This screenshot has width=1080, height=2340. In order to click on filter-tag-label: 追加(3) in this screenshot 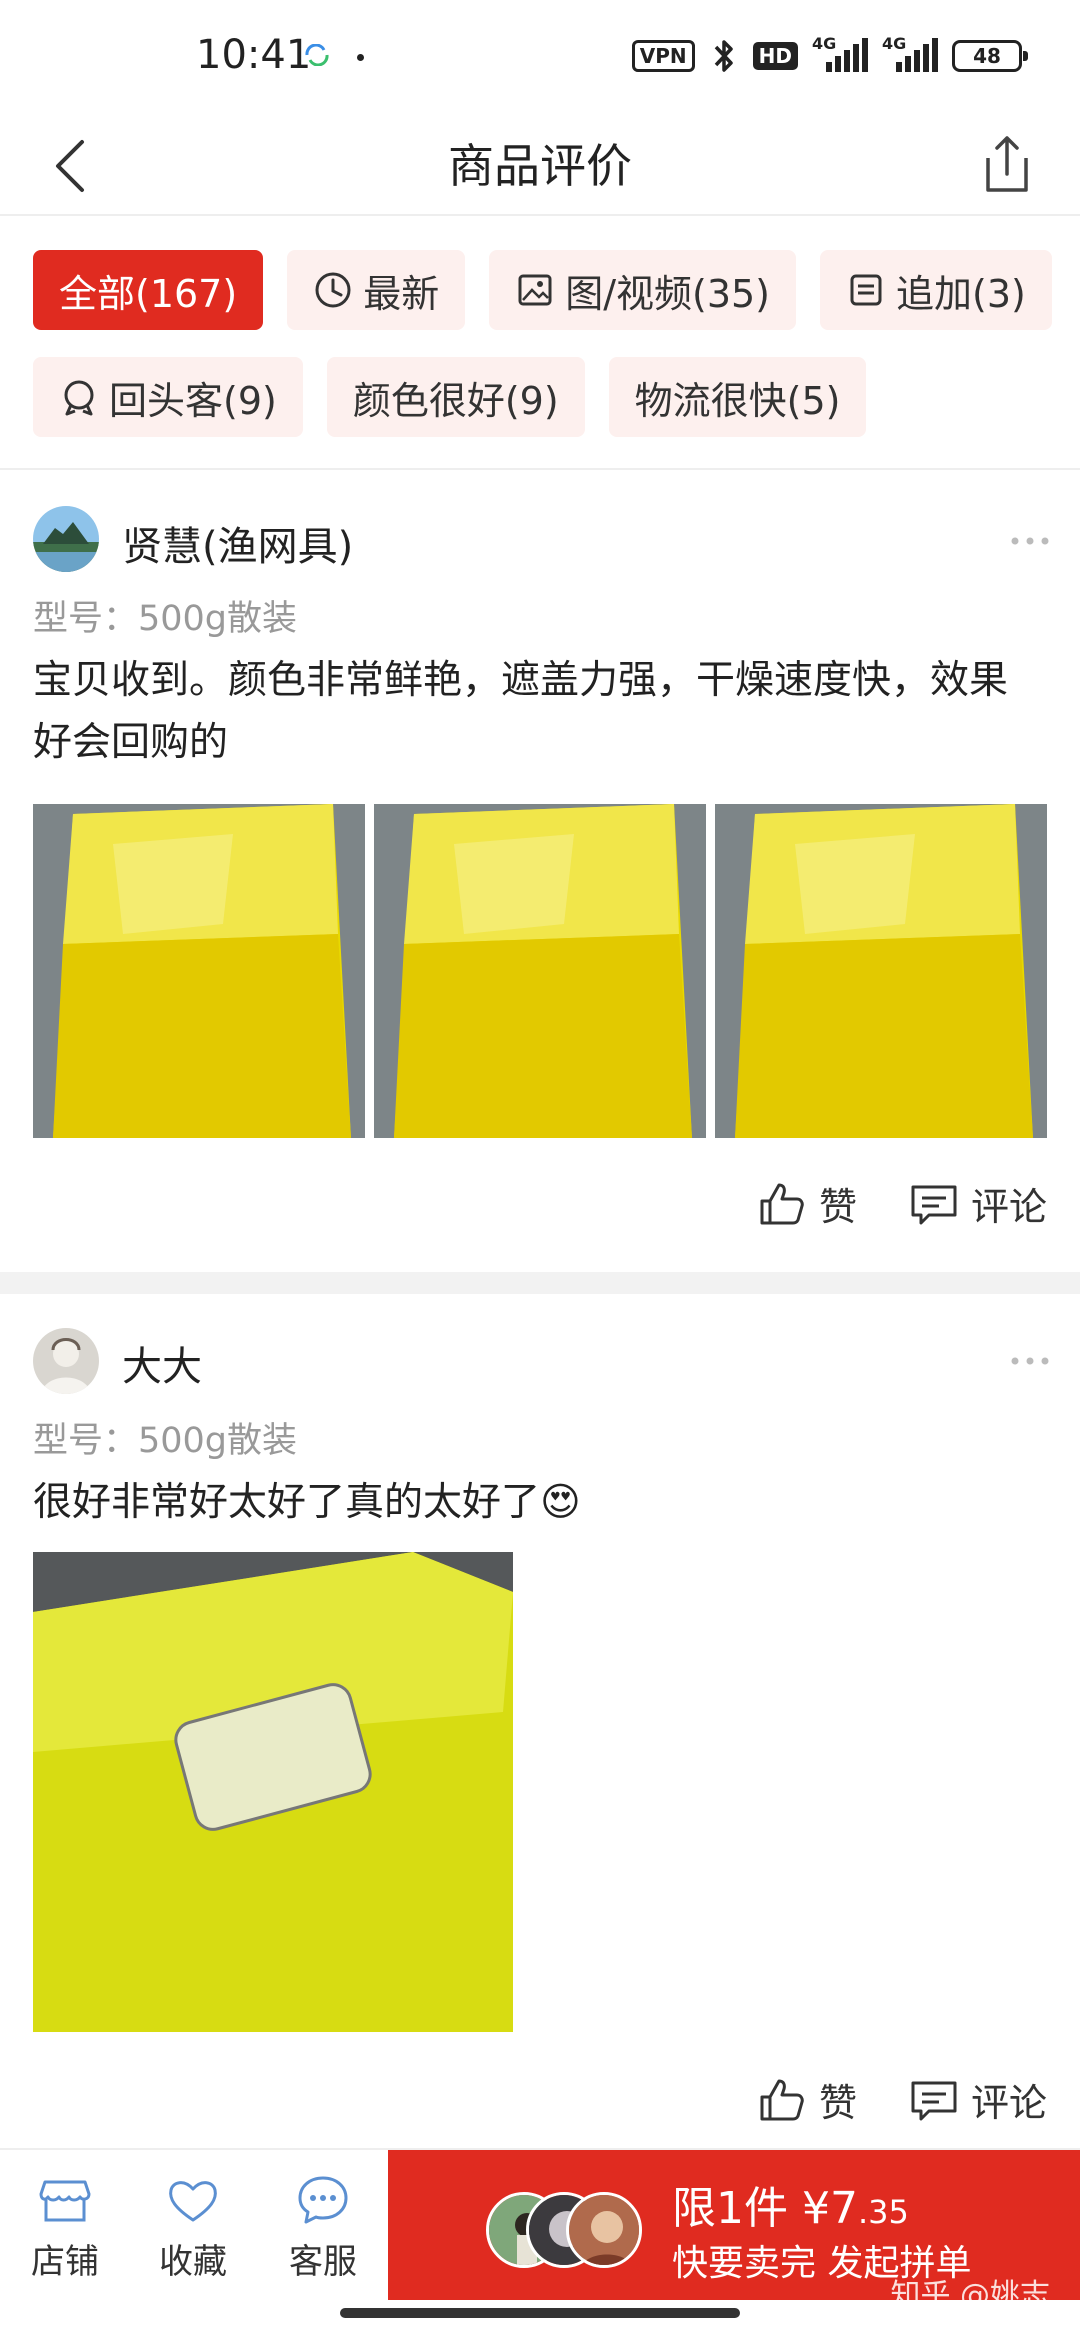, I will do `click(961, 293)`.